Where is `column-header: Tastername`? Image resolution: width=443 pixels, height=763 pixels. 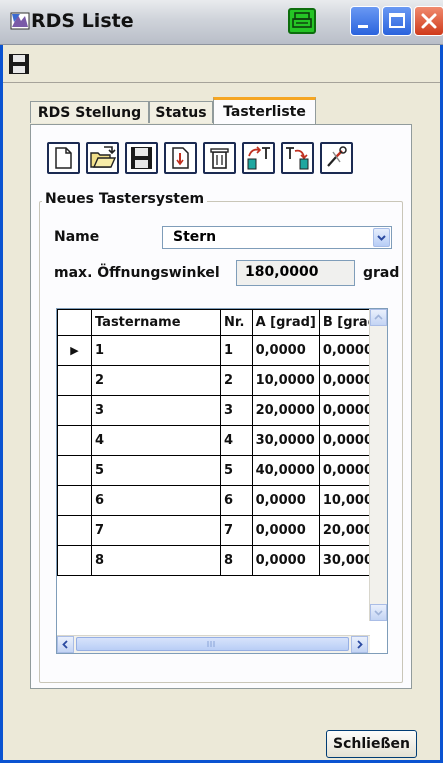 column-header: Tastername is located at coordinates (156, 322).